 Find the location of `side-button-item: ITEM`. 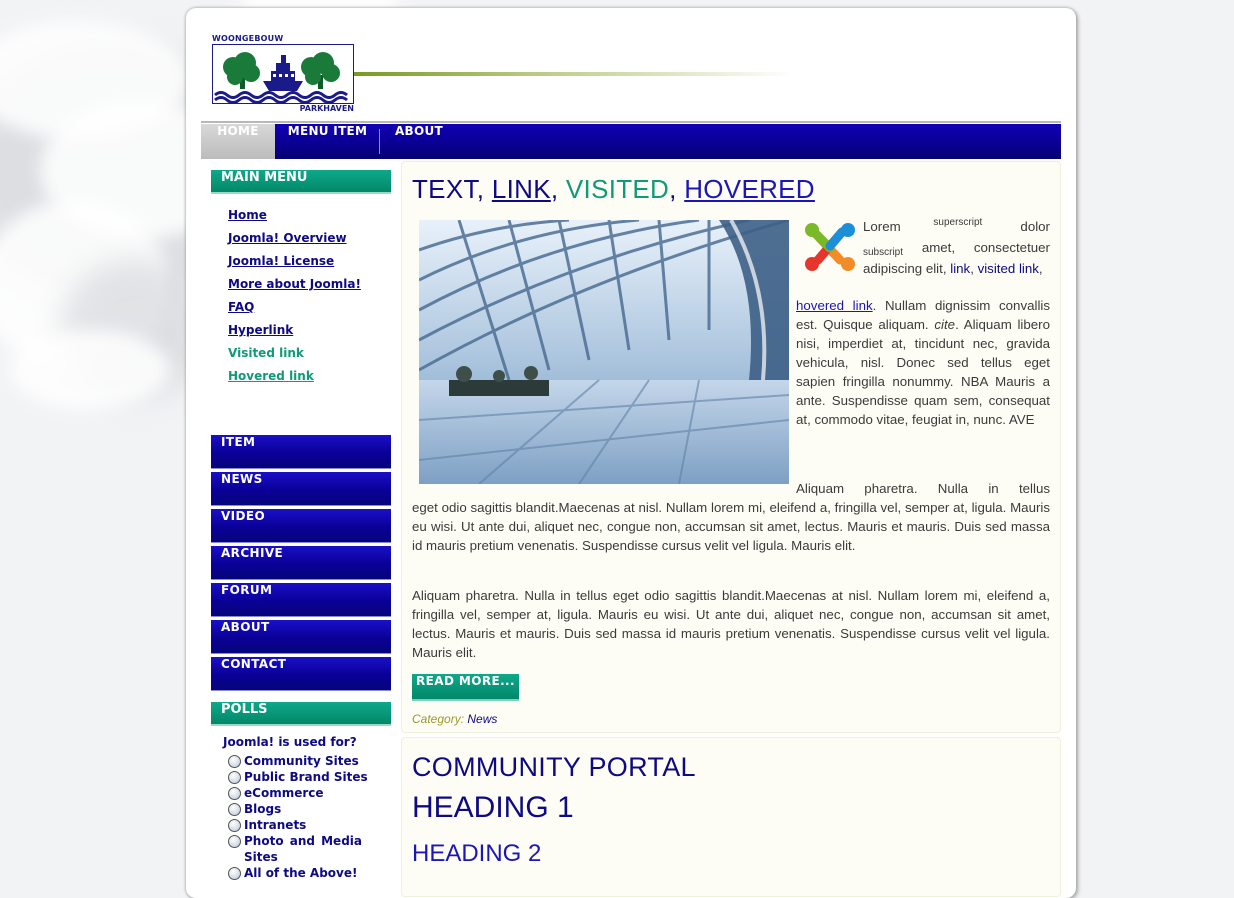

side-button-item: ITEM is located at coordinates (301, 452).